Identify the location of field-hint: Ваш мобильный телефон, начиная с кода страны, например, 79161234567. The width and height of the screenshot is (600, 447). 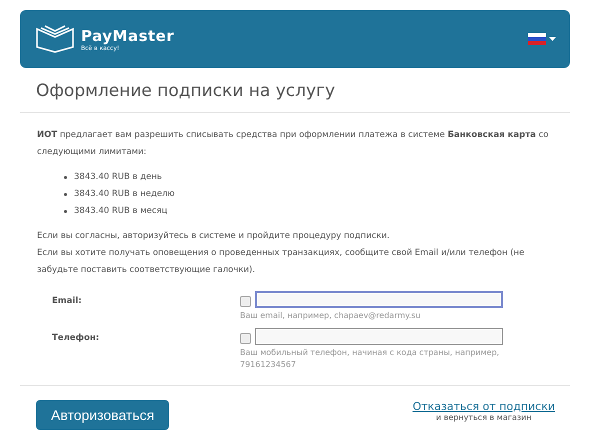
(370, 359).